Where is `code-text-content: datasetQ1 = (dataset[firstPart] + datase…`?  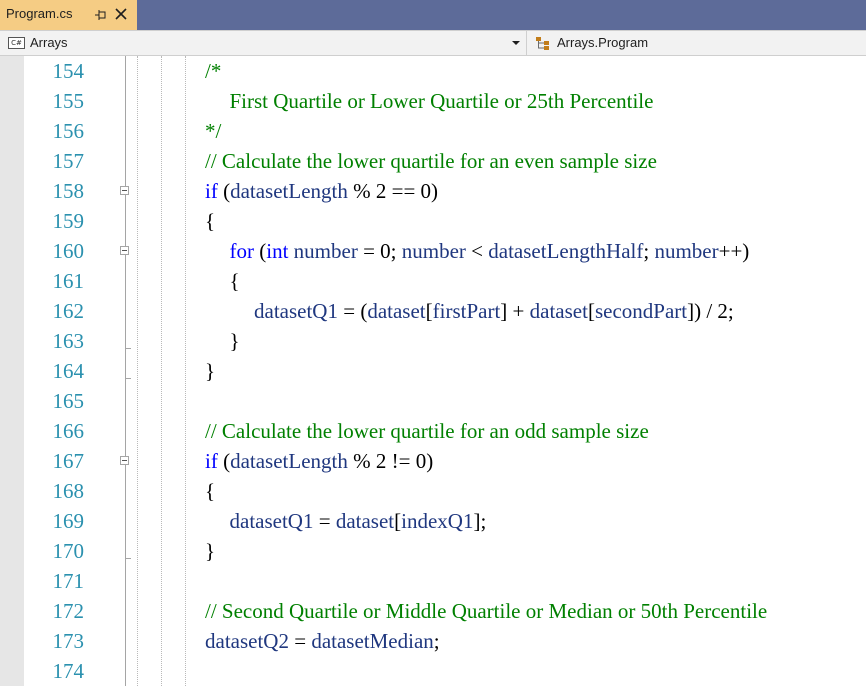 code-text-content: datasetQ1 = (dataset[firstPart] + datase… is located at coordinates (494, 311).